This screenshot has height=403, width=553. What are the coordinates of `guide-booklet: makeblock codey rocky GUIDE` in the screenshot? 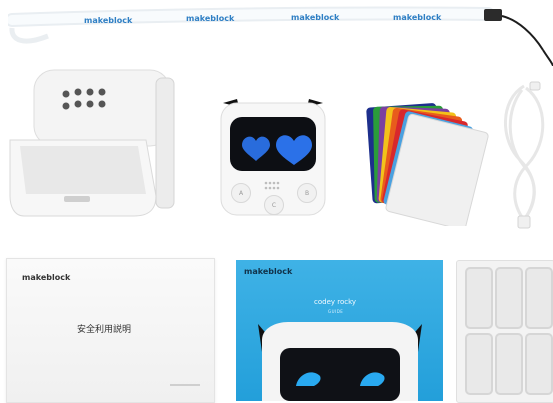 It's located at (339, 330).